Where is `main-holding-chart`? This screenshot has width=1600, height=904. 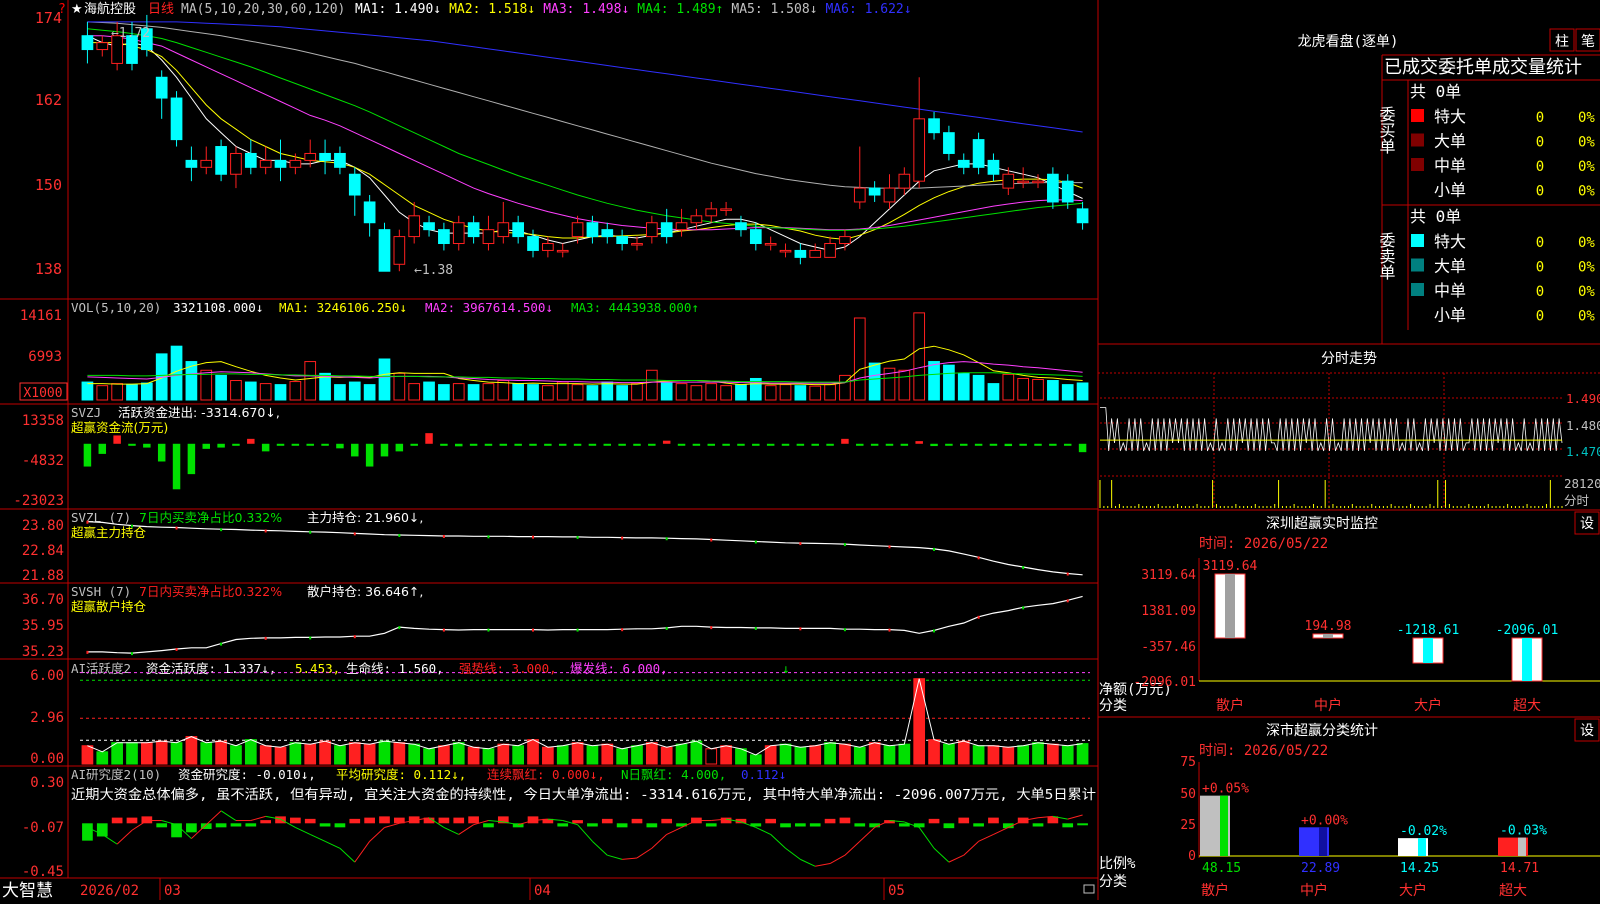 main-holding-chart is located at coordinates (584, 548).